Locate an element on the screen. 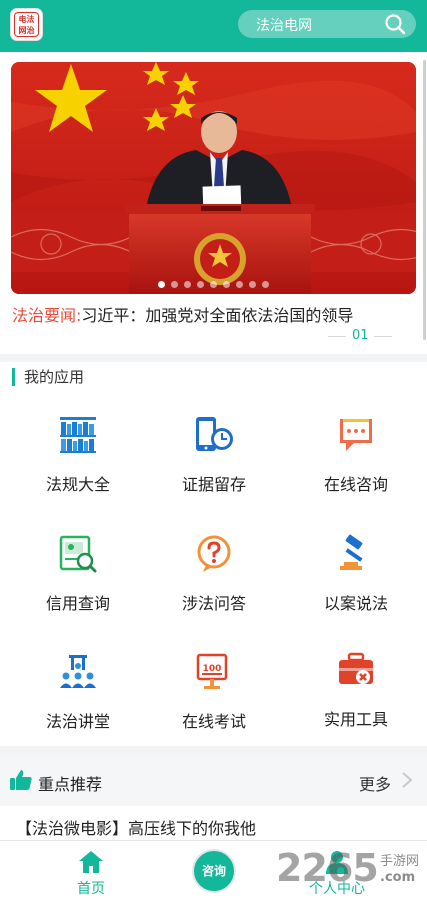 Image resolution: width=427 pixels, height=900 pixels. svg-text: 100 is located at coordinates (212, 669).